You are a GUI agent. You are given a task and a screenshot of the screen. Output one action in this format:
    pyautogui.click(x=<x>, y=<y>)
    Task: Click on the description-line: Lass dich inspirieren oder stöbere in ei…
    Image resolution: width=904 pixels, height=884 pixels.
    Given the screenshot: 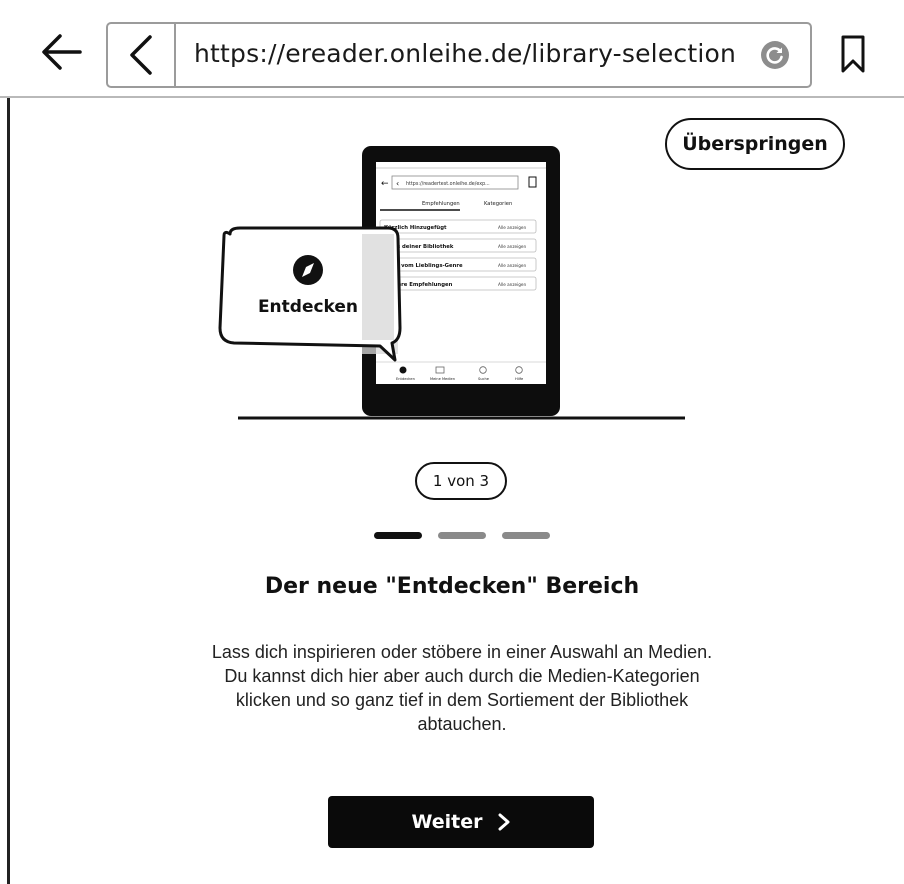 What is the action you would take?
    pyautogui.click(x=462, y=652)
    